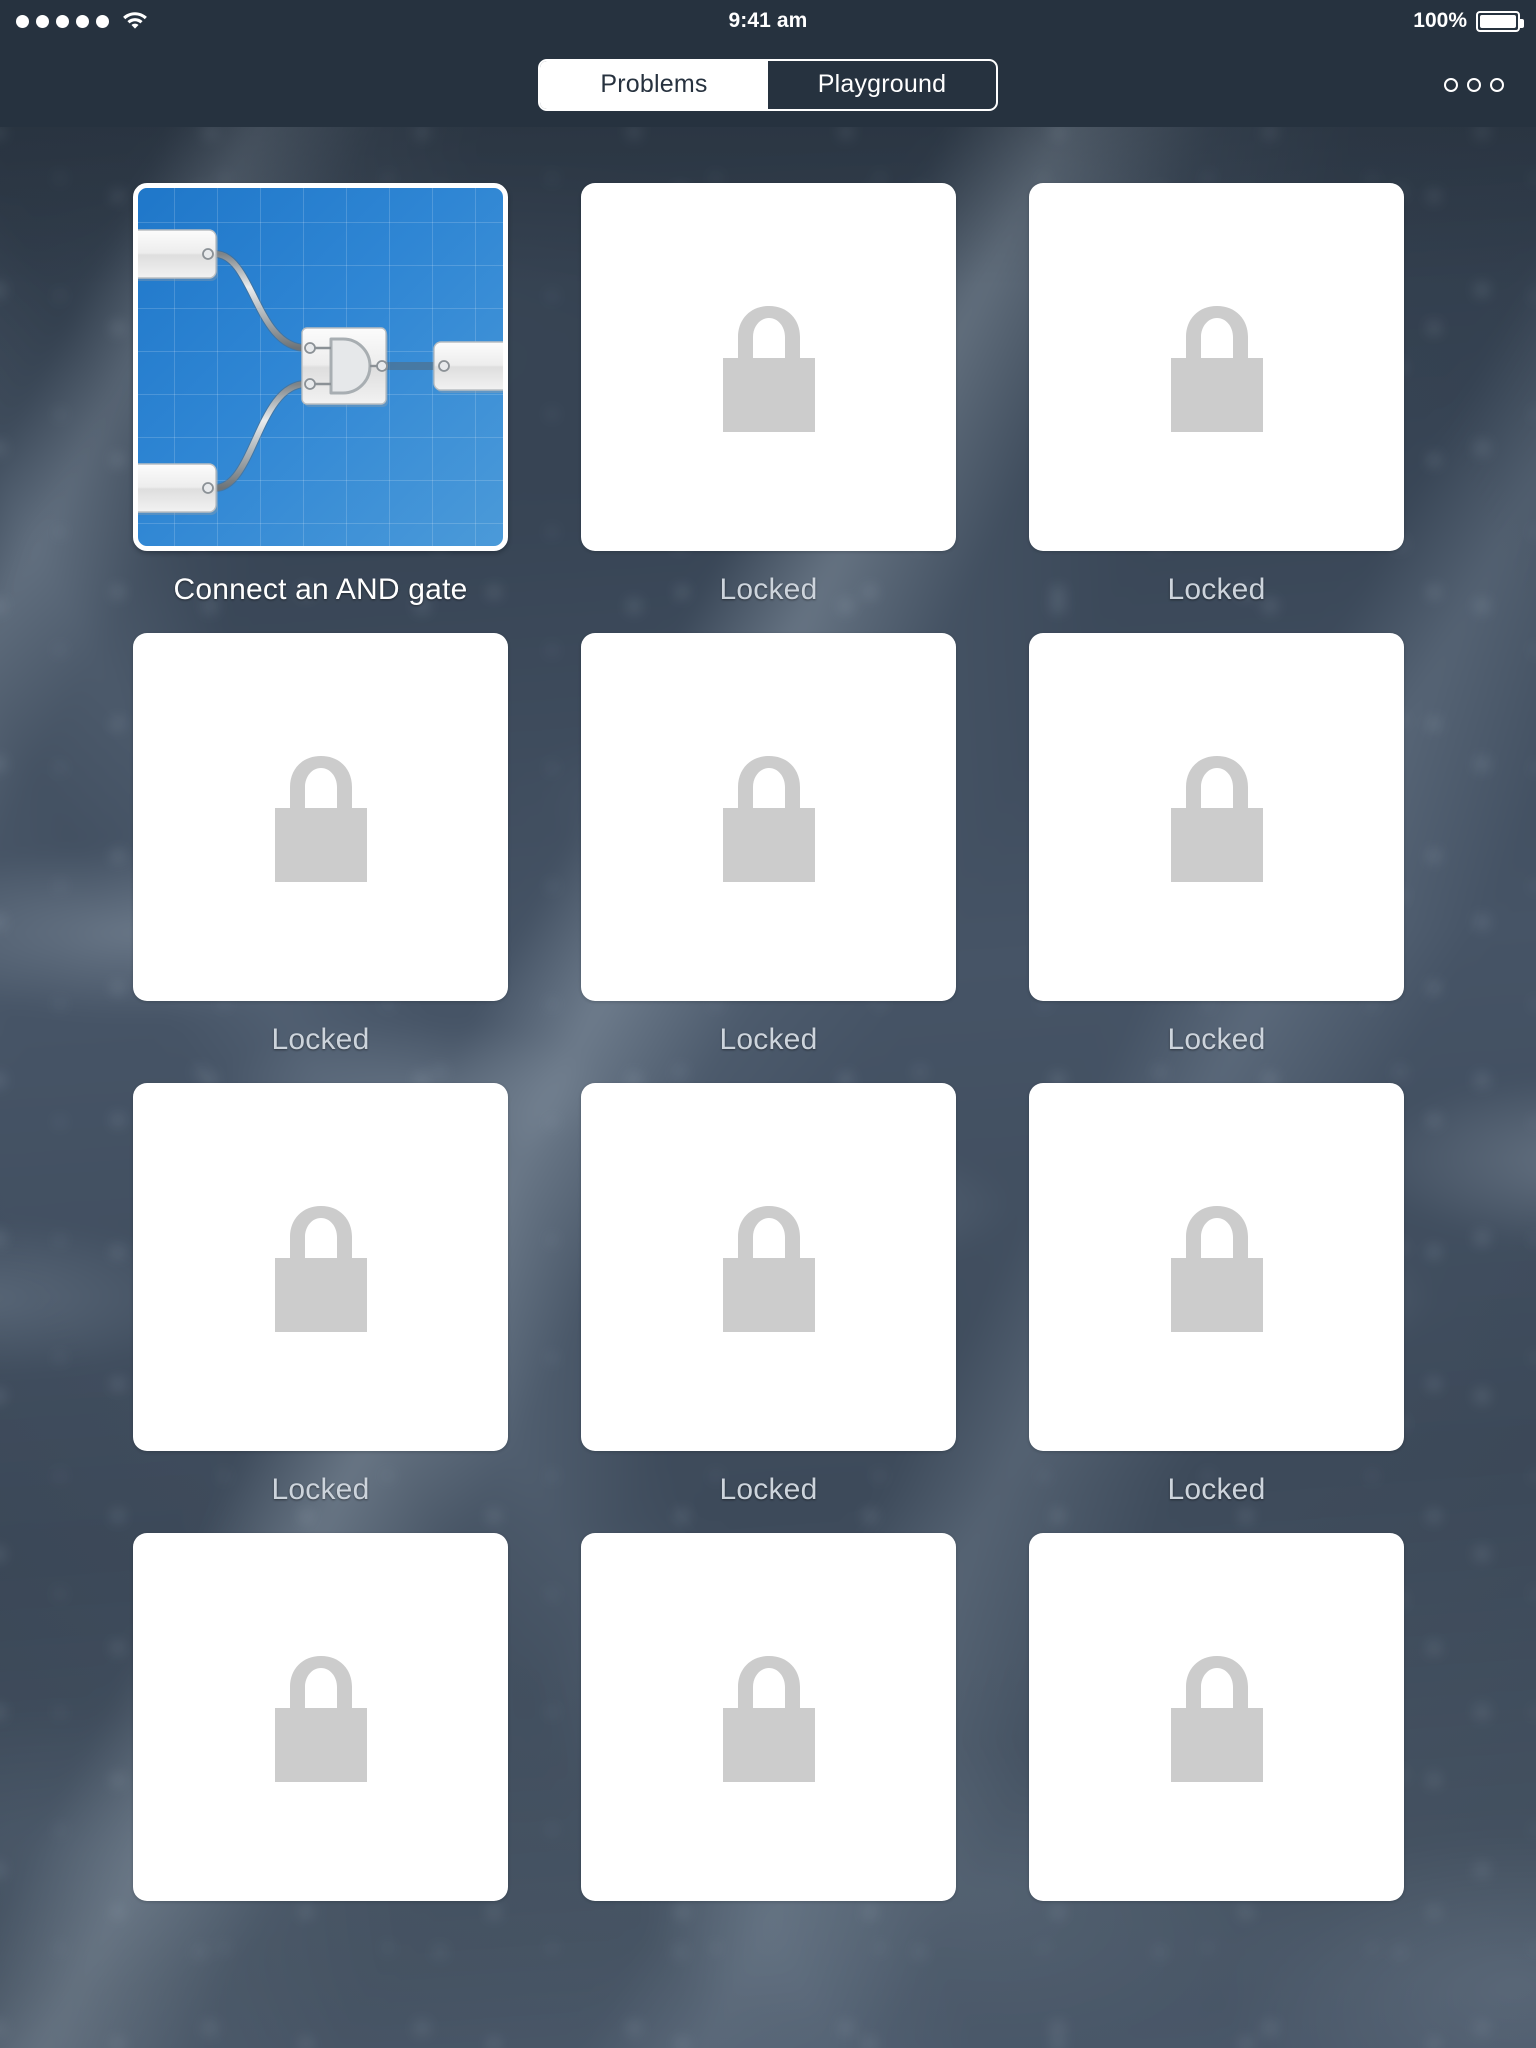  I want to click on tab-playground: Playground, so click(882, 85).